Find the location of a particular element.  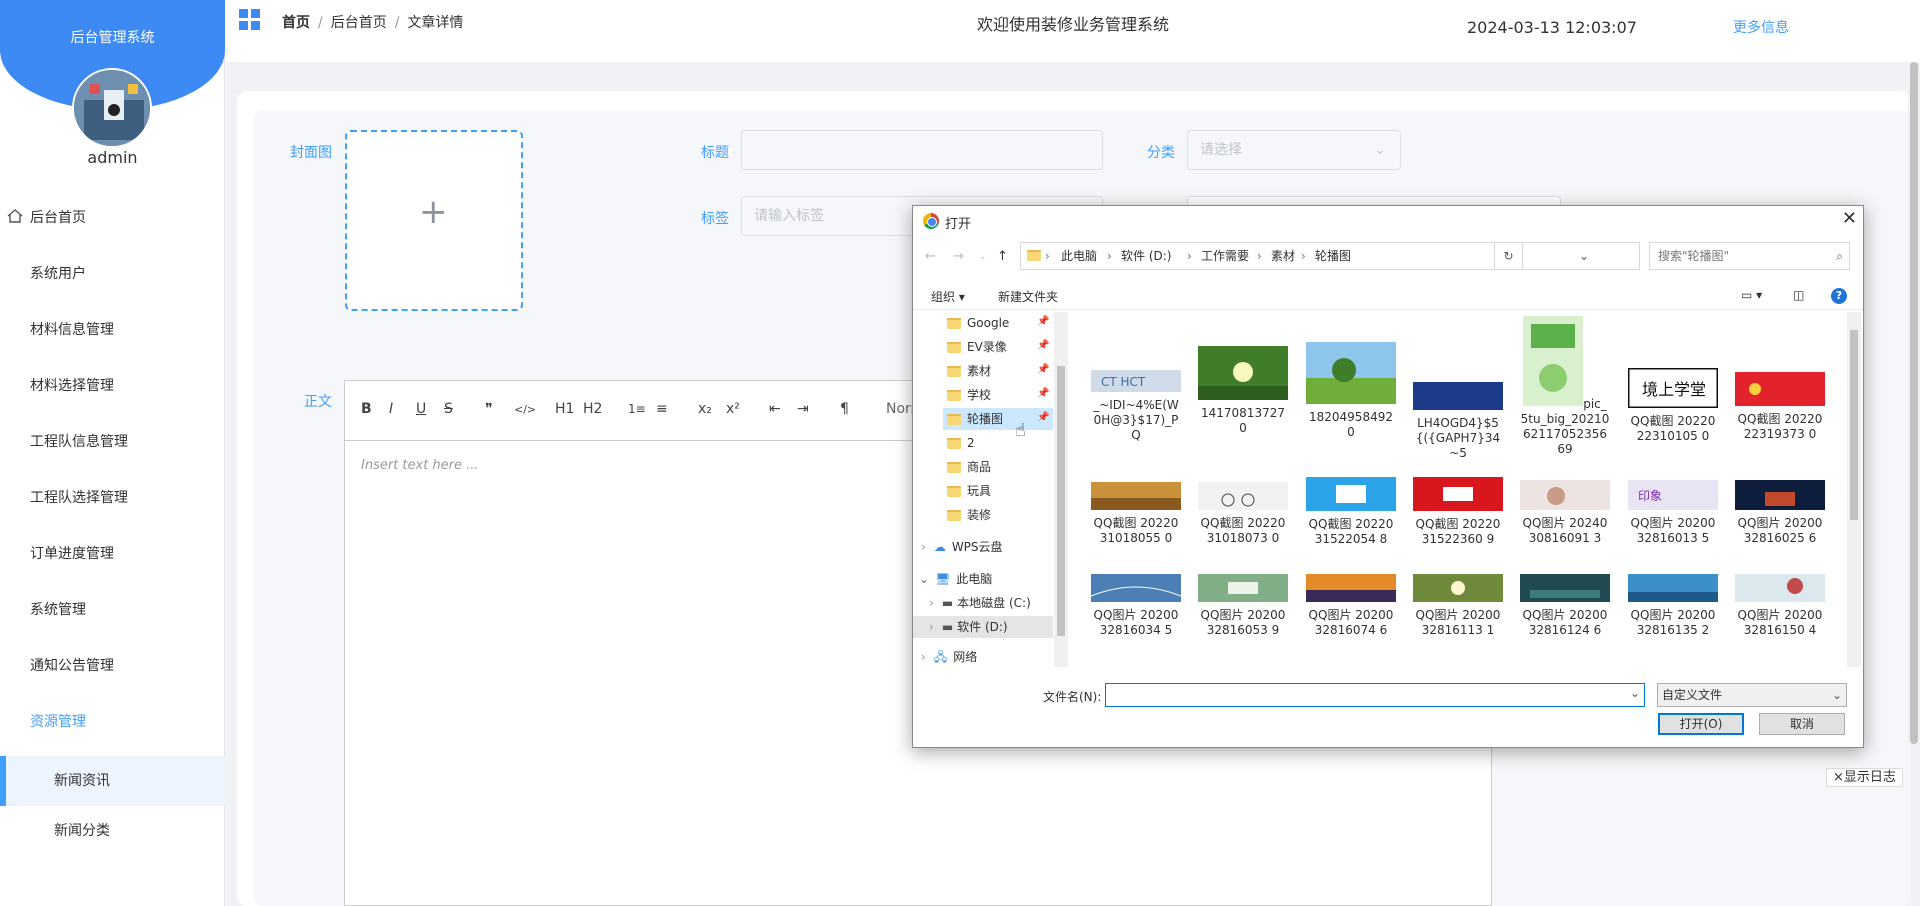

path-segment: 工作需要 is located at coordinates (1225, 256).